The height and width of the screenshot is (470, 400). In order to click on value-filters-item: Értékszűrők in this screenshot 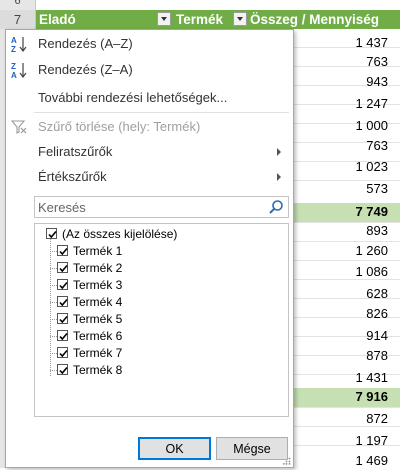, I will do `click(149, 177)`.